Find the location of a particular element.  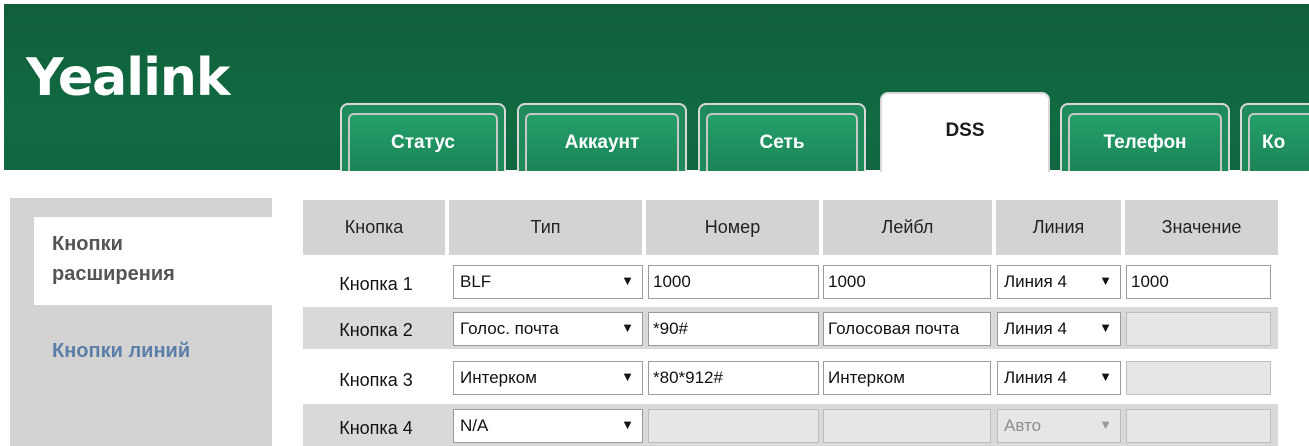

row-button-name: Кнопка 4 is located at coordinates (376, 428).